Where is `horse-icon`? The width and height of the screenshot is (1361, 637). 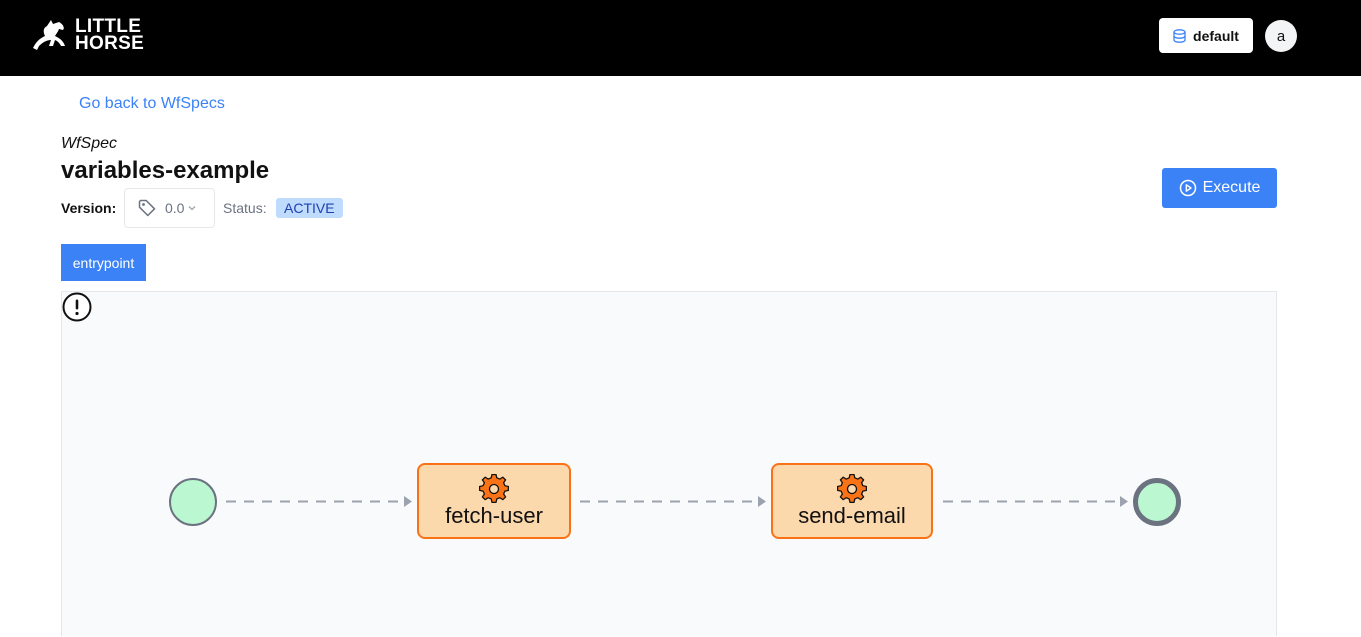
horse-icon is located at coordinates (49, 35).